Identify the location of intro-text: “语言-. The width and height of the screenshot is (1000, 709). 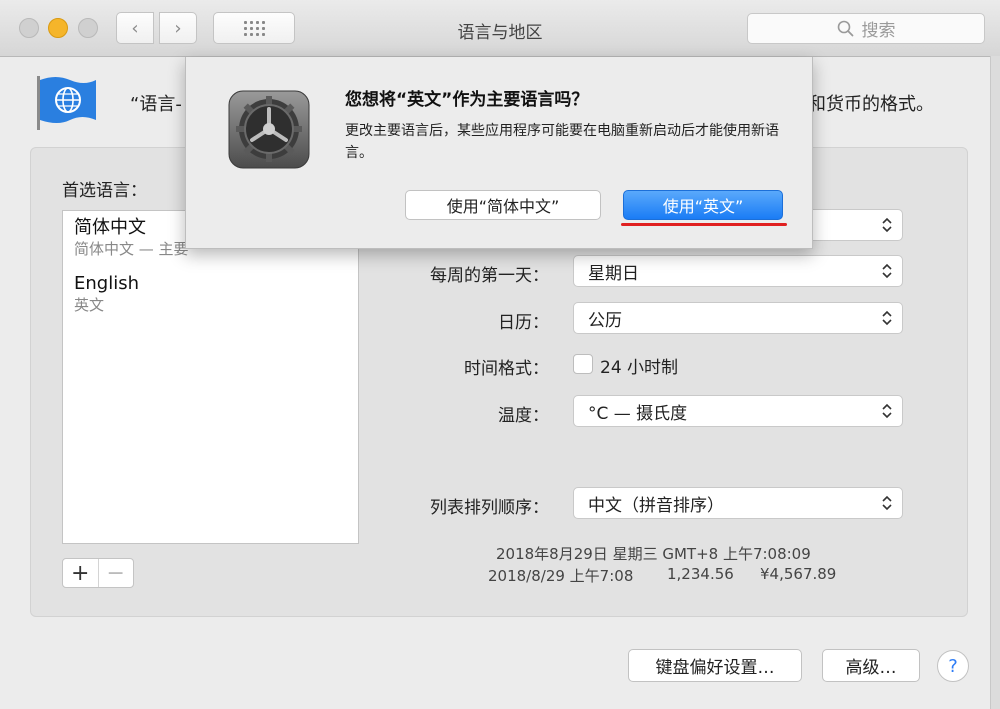
(156, 104).